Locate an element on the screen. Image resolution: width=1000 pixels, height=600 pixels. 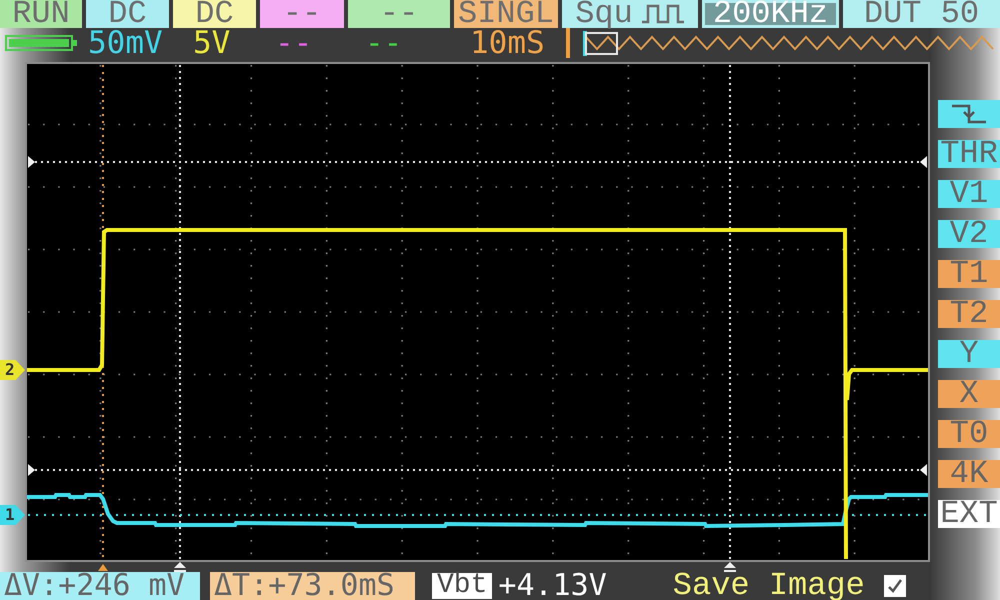
menu-item: THR is located at coordinates (969, 154).